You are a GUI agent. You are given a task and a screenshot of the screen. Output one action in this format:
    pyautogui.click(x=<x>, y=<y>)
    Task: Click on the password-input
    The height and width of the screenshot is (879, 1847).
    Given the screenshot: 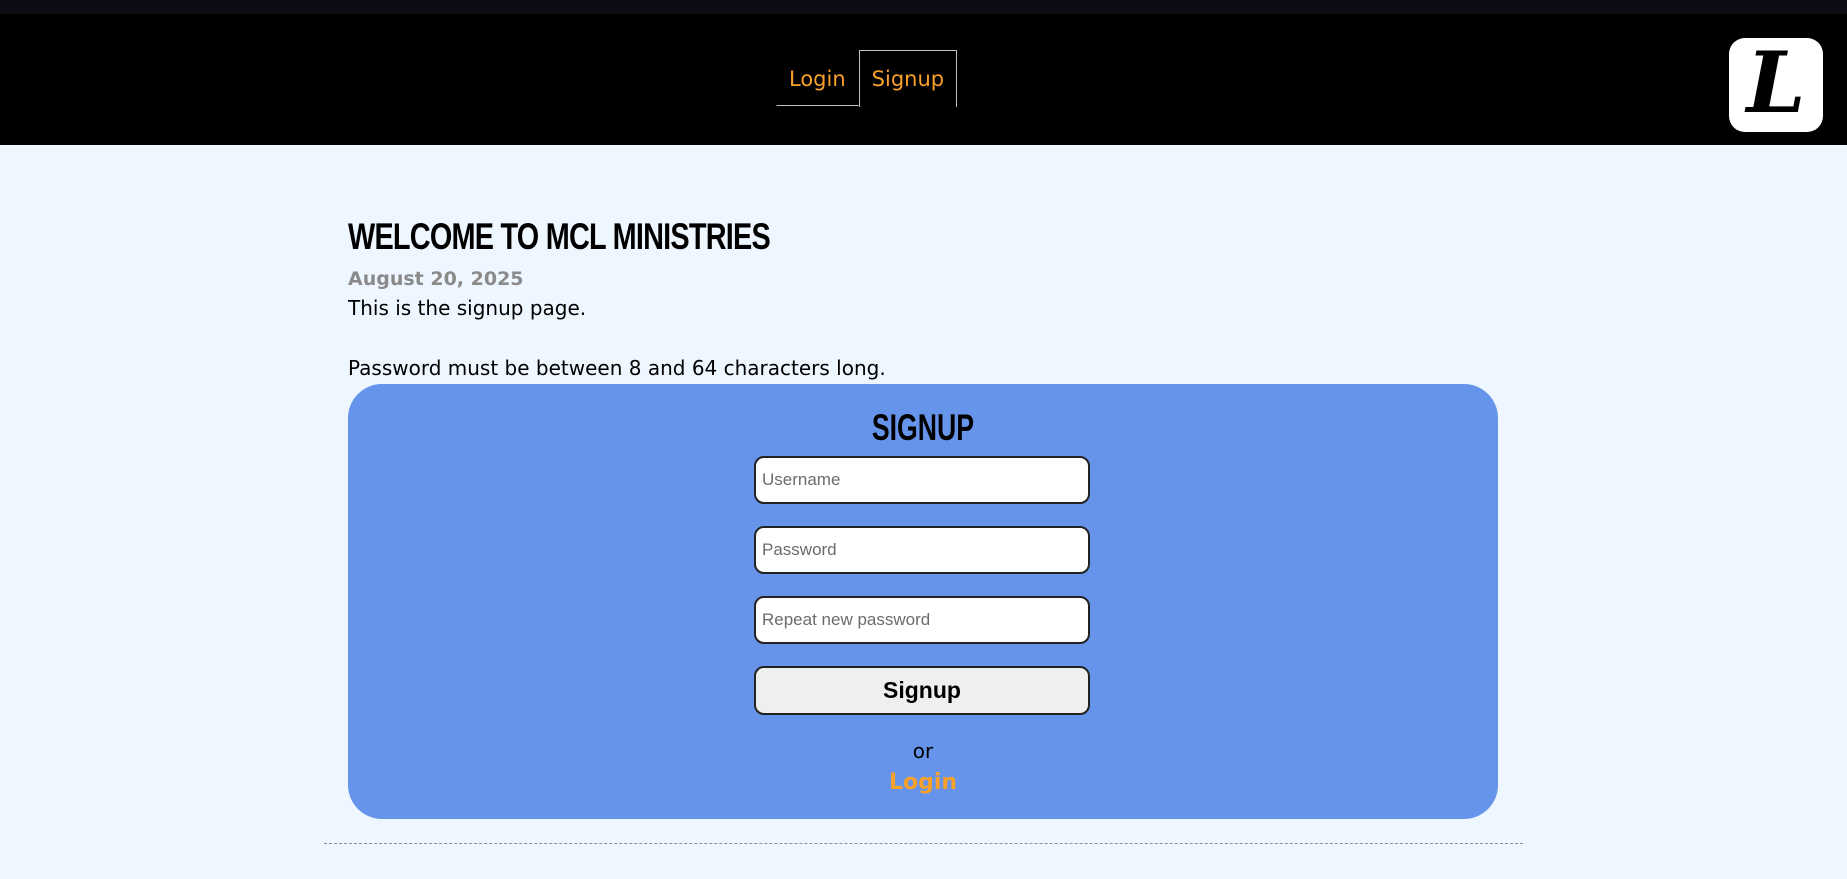 What is the action you would take?
    pyautogui.click(x=922, y=550)
    